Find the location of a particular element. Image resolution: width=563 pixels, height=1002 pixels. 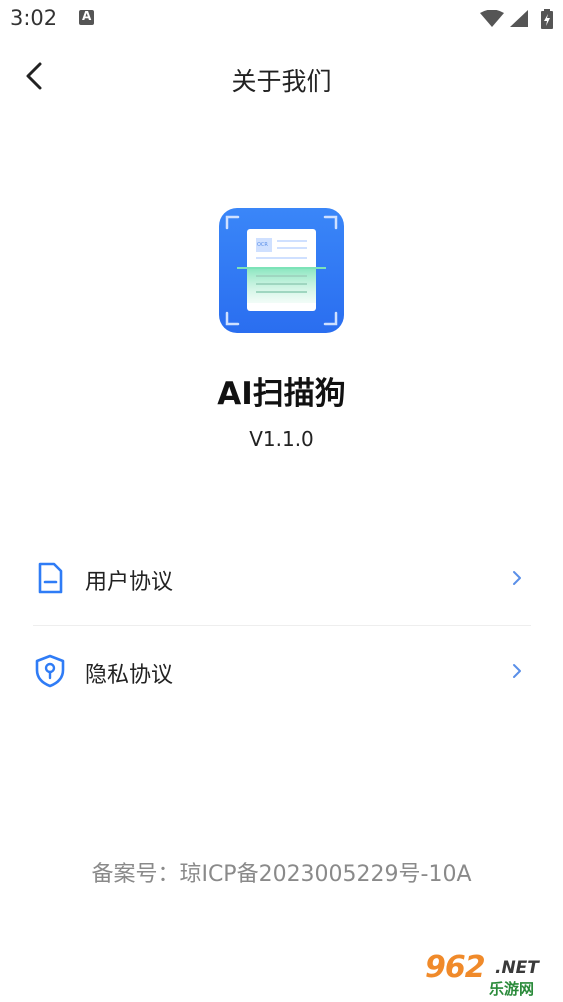

watermark-sub-text: 乐游网 is located at coordinates (512, 989).